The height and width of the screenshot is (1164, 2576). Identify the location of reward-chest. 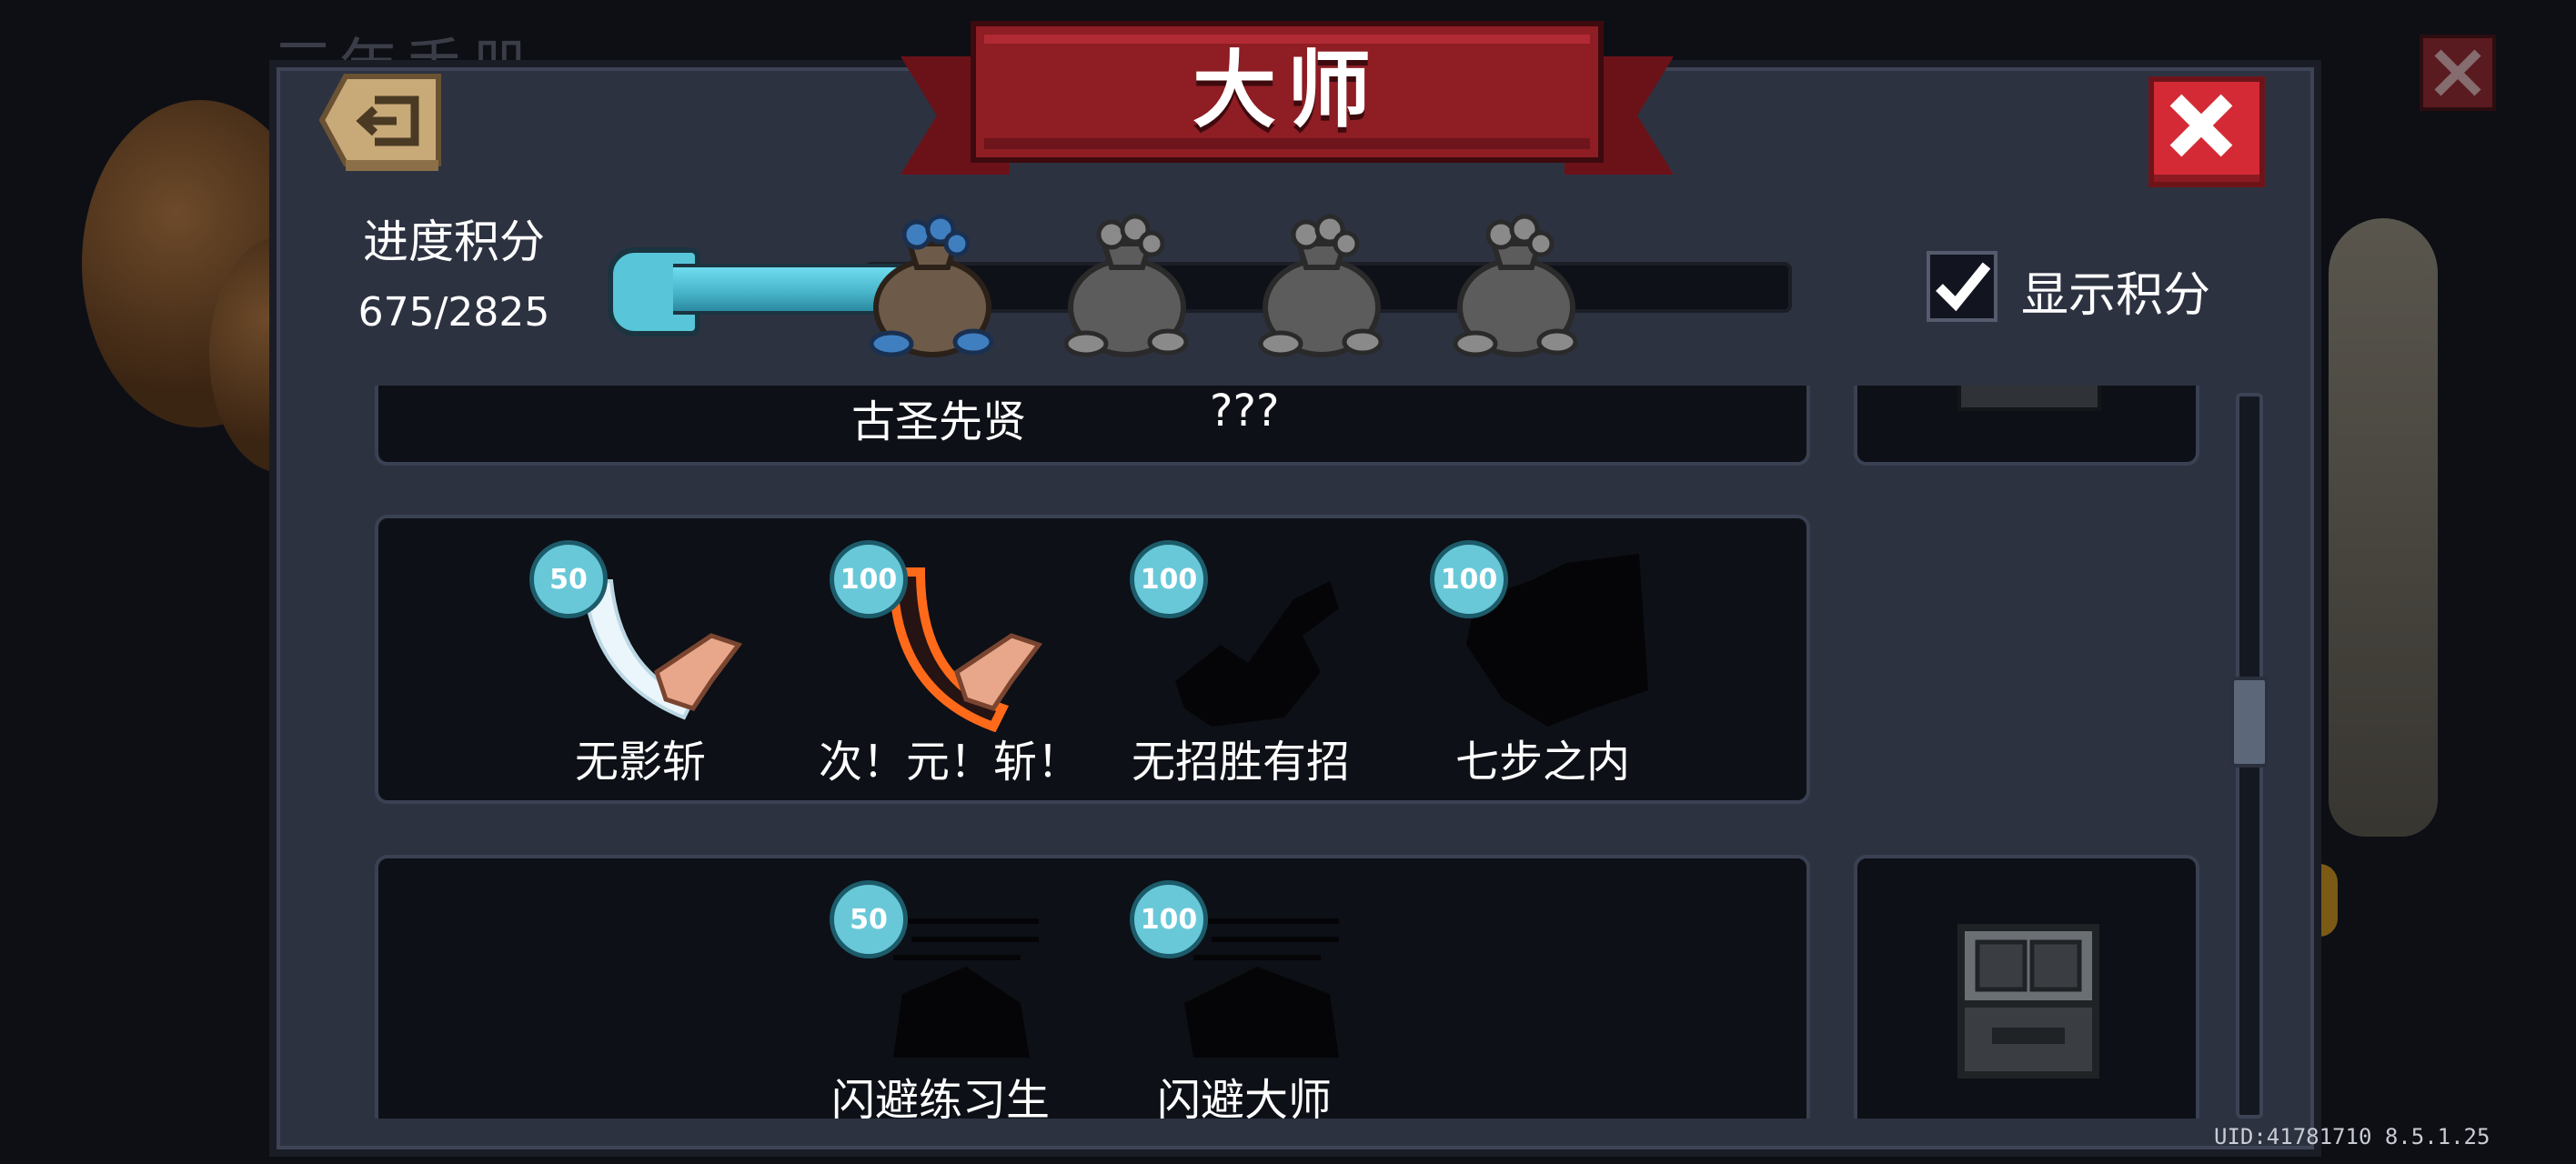
(2028, 1000).